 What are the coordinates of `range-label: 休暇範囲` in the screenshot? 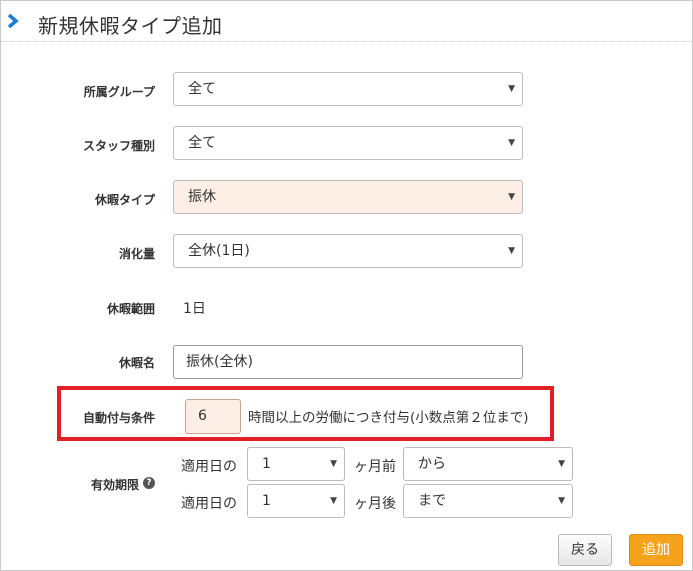 It's located at (130, 309).